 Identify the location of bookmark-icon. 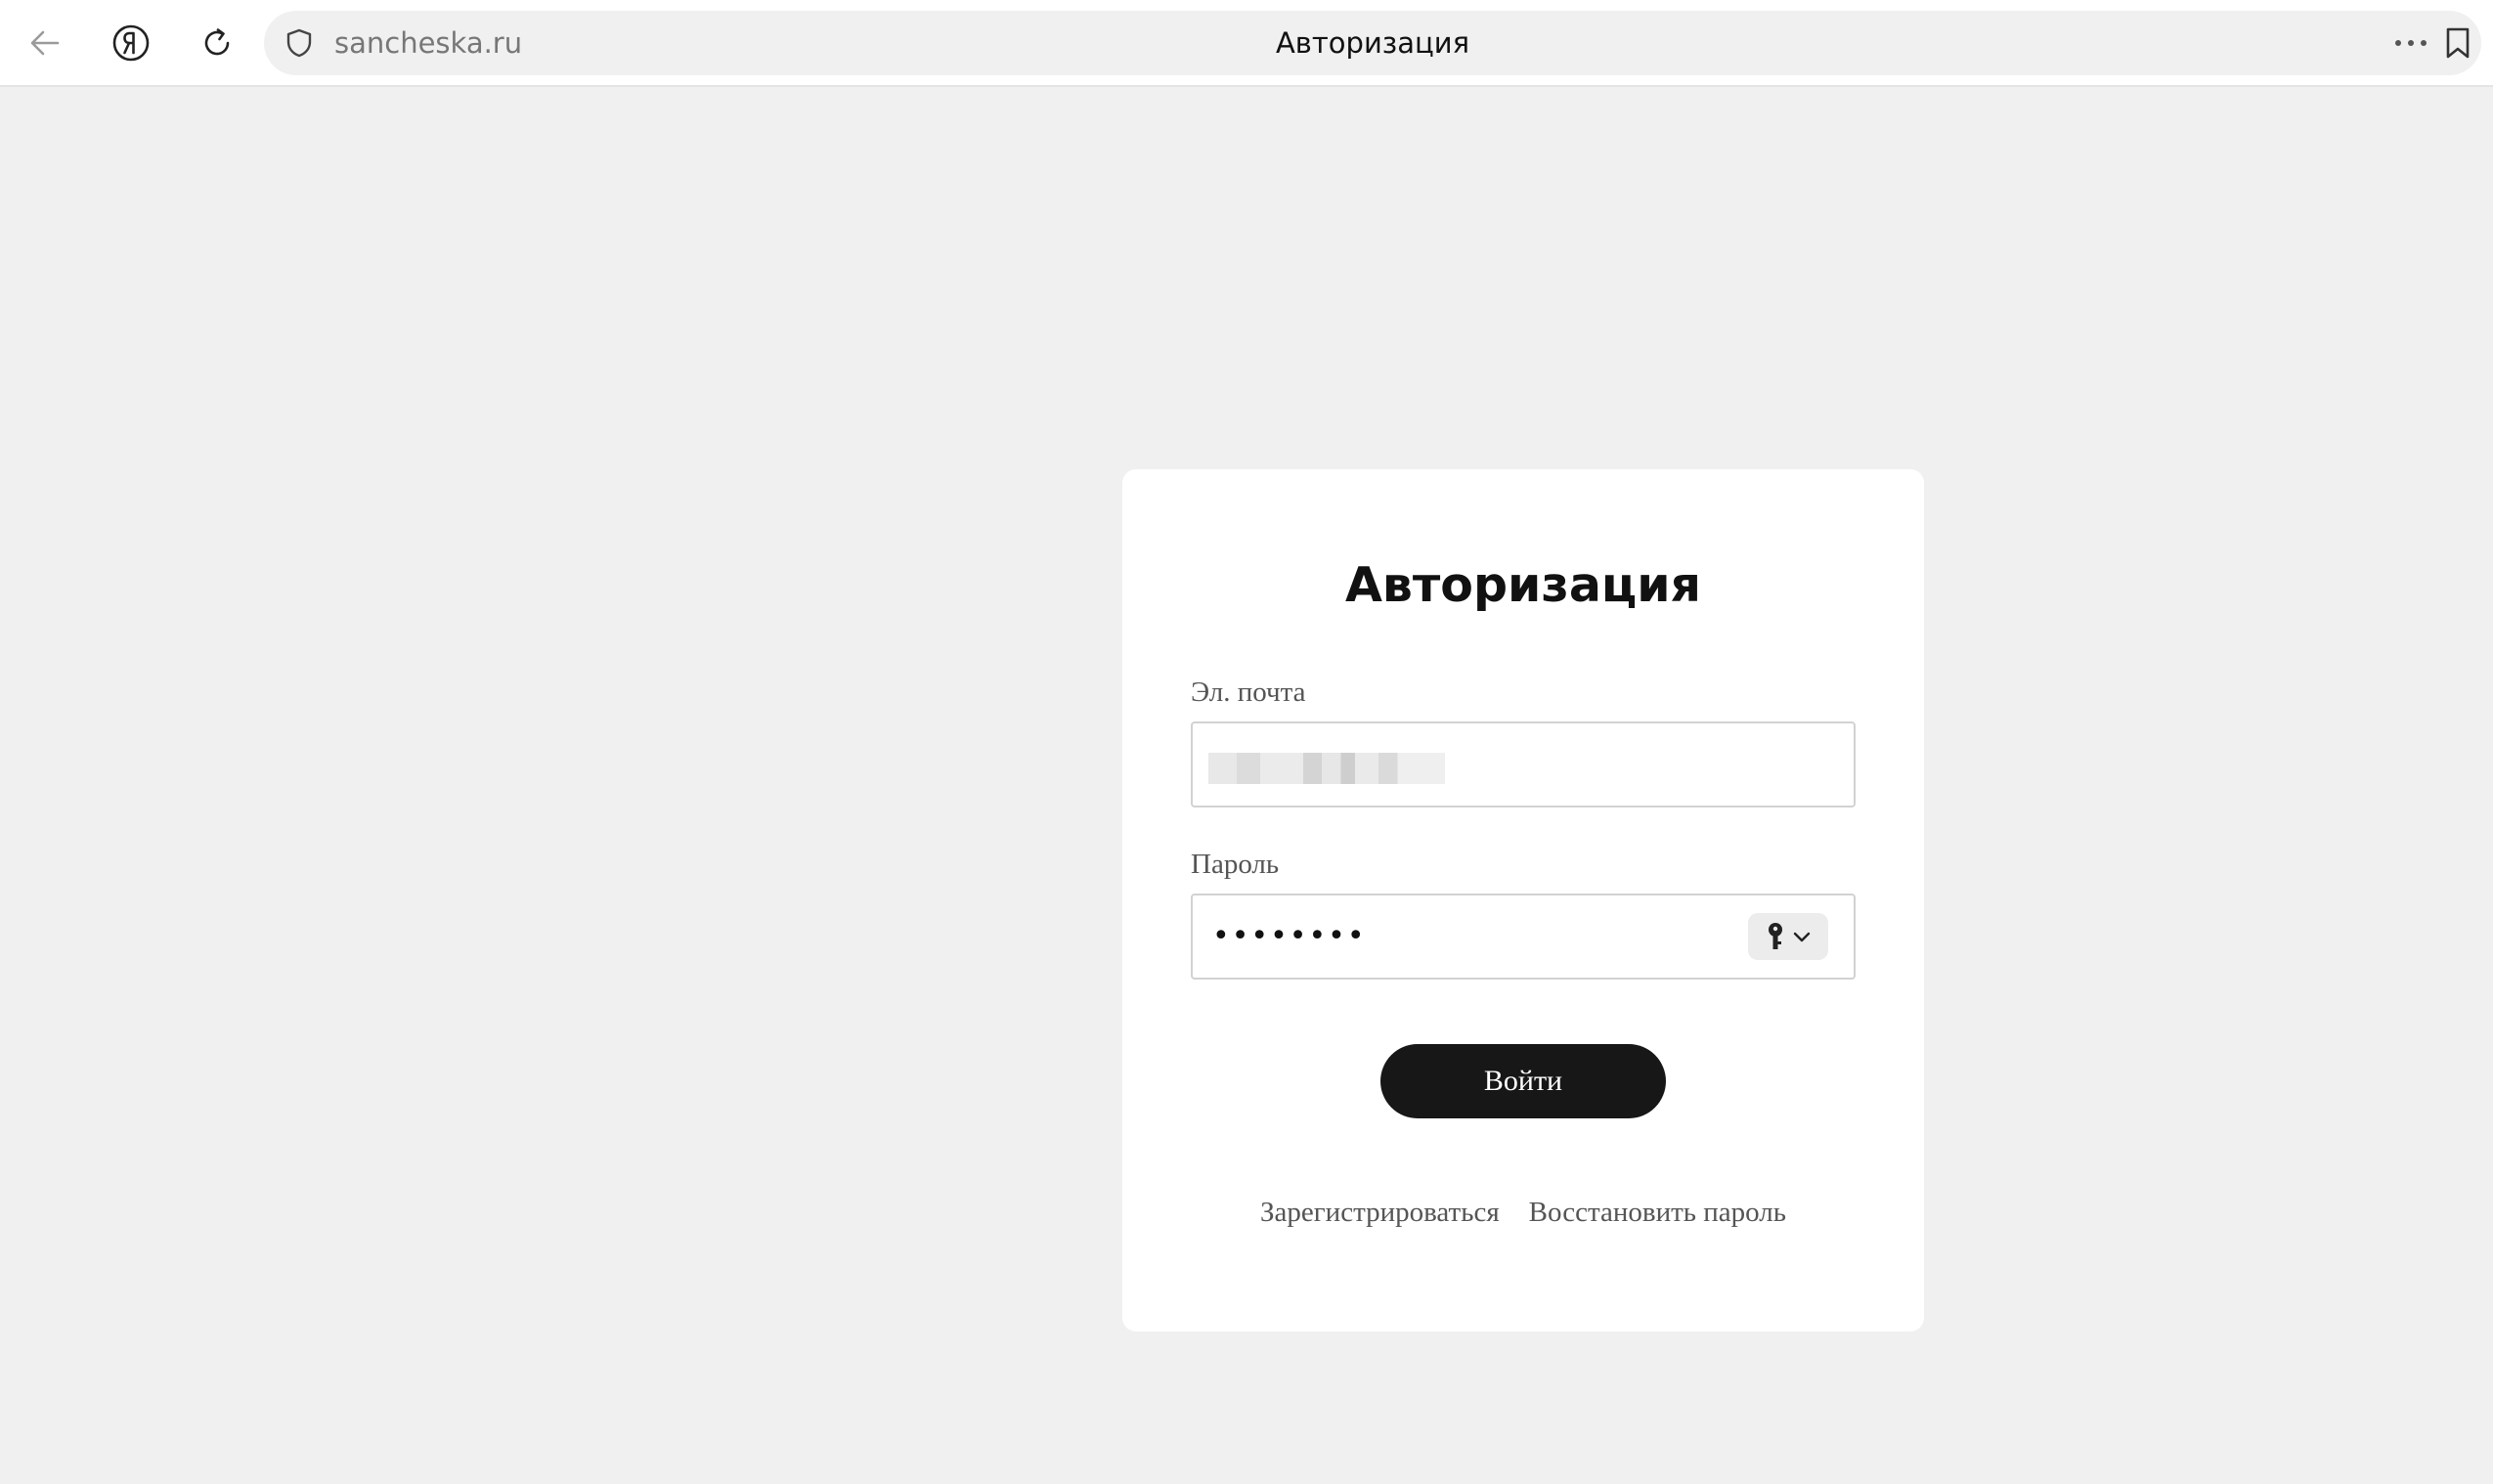
(2458, 43).